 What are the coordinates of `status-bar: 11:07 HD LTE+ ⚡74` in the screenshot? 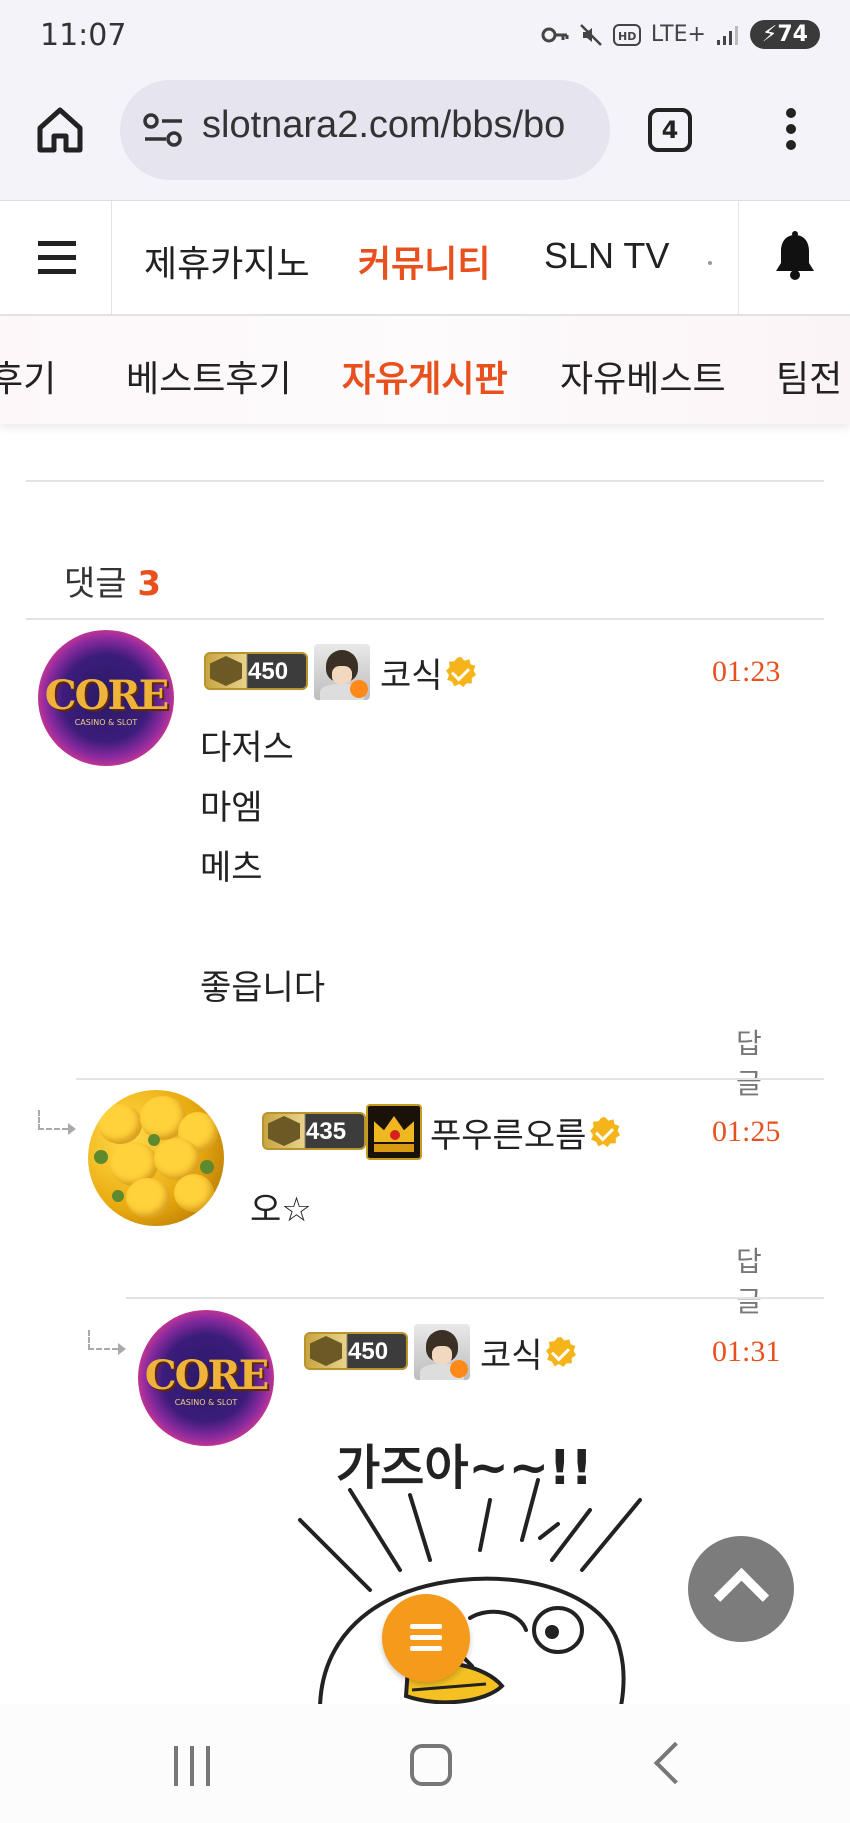 It's located at (425, 37).